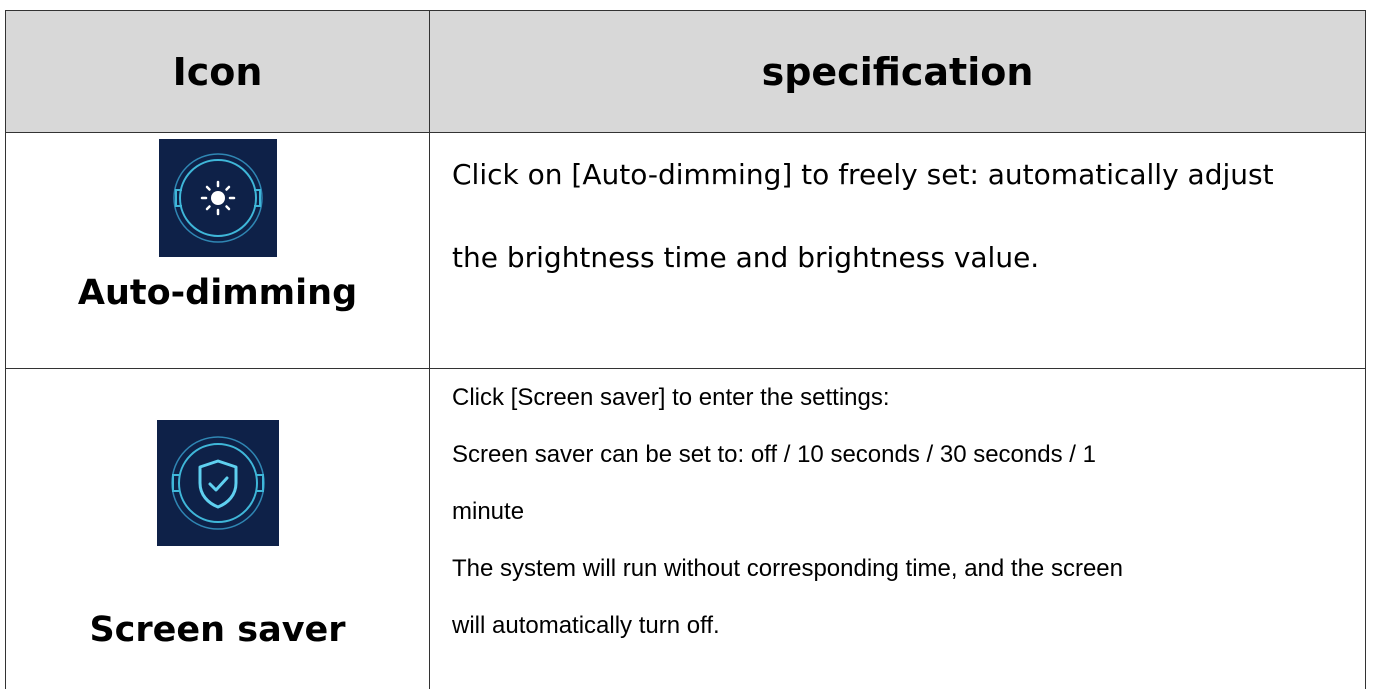  I want to click on spec-line: minute, so click(908, 511).